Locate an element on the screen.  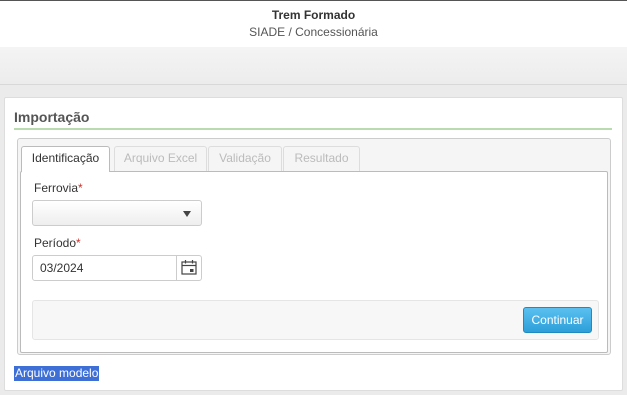
section-divider is located at coordinates (313, 129).